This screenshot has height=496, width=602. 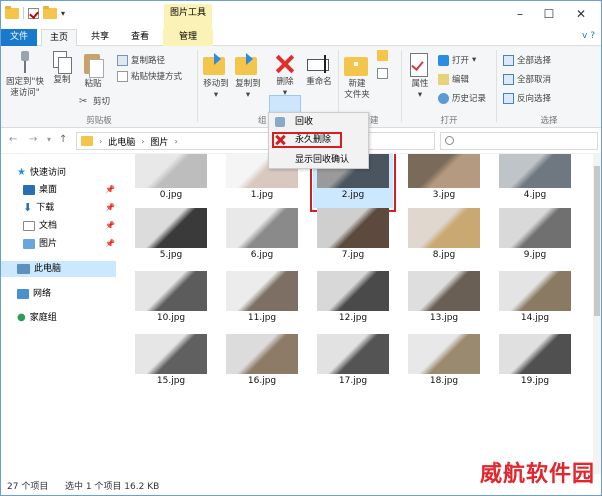 What do you see at coordinates (50, 12) in the screenshot?
I see `new-folder-icon` at bounding box center [50, 12].